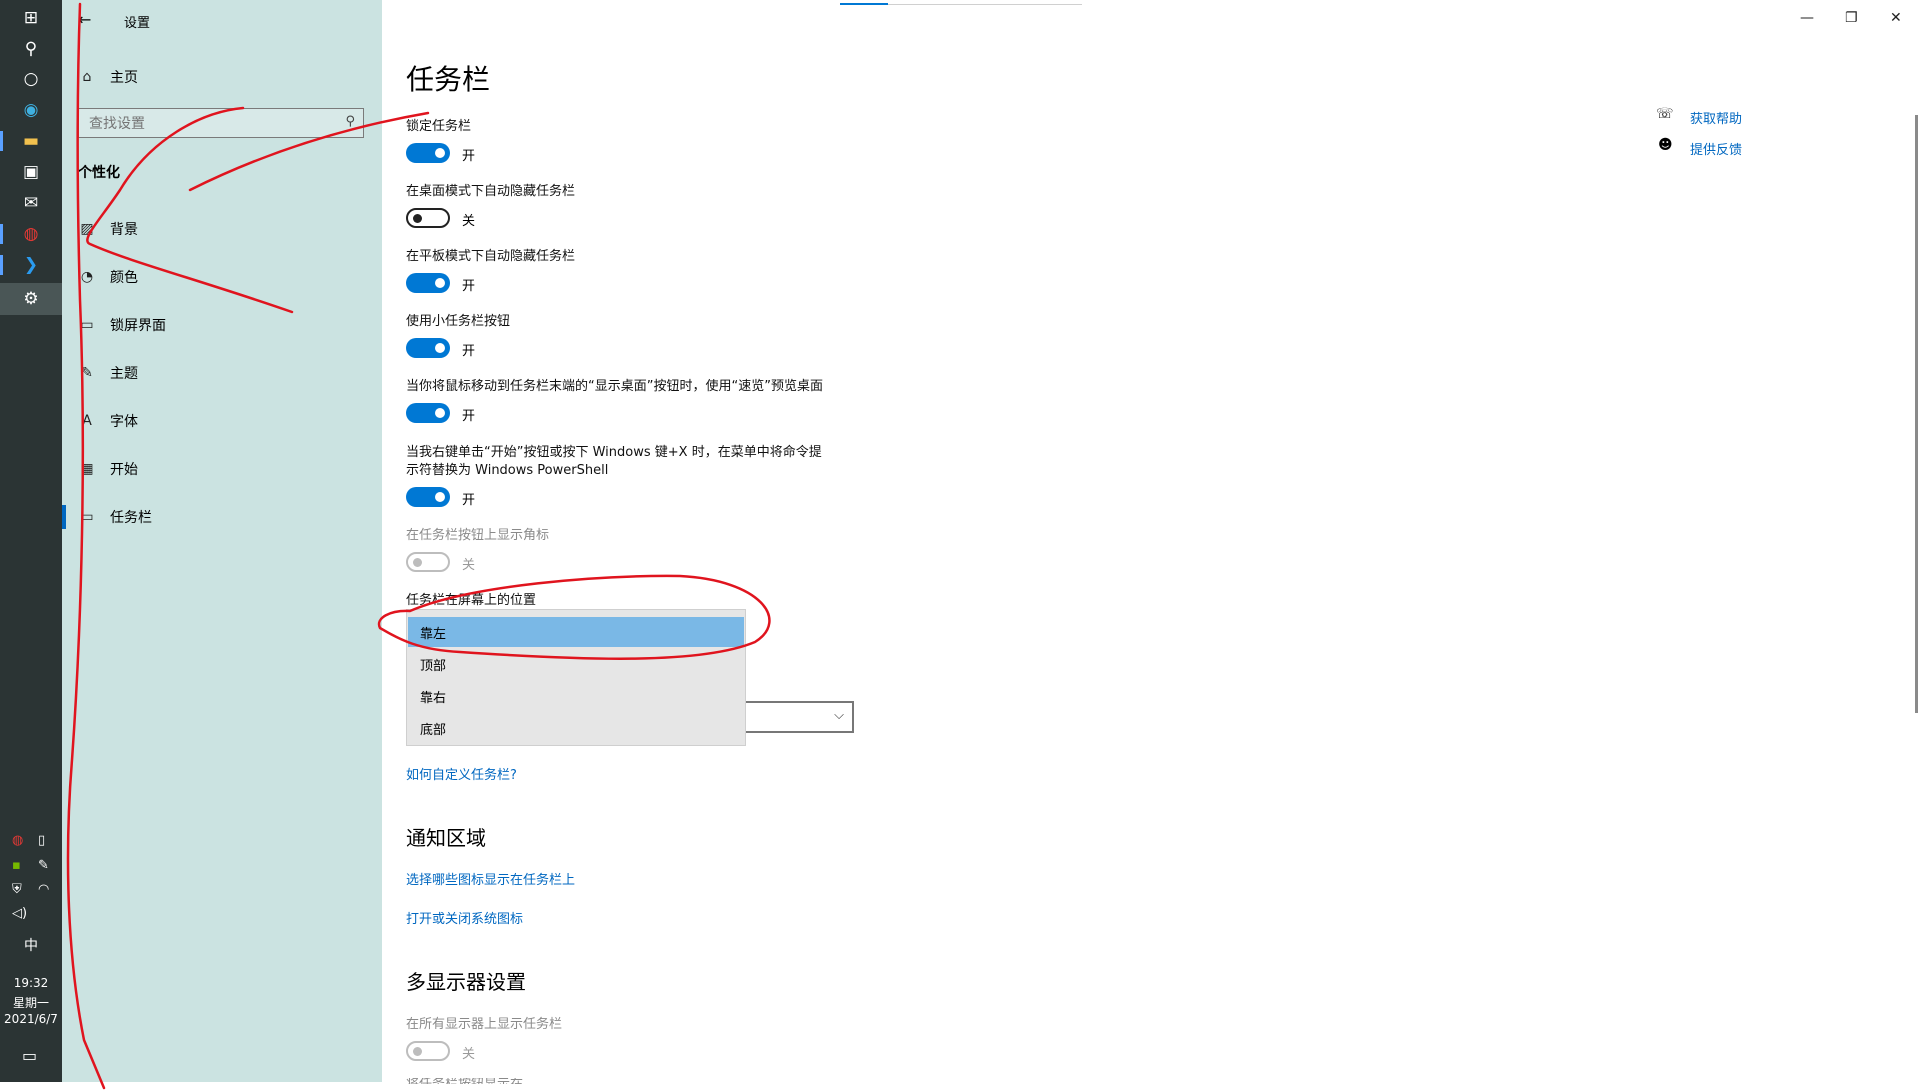 The image size is (1920, 1090). Describe the element at coordinates (31, 172) in the screenshot. I see `store-icon: ▣` at that location.